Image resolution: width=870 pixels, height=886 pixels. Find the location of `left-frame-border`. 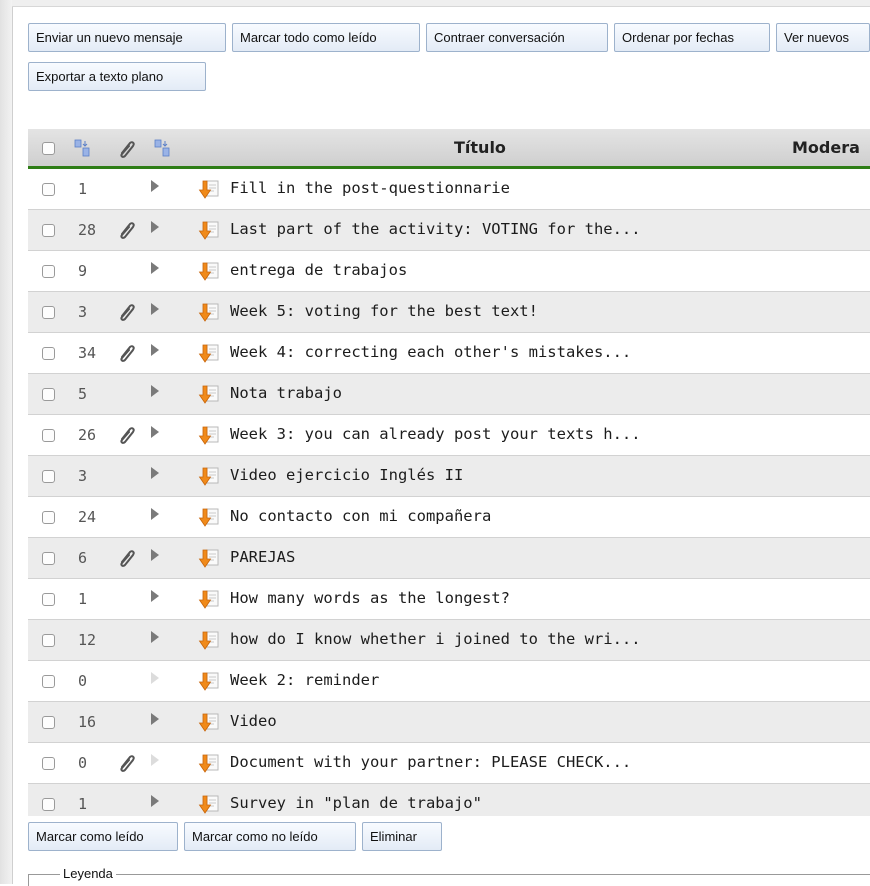

left-frame-border is located at coordinates (6, 442).